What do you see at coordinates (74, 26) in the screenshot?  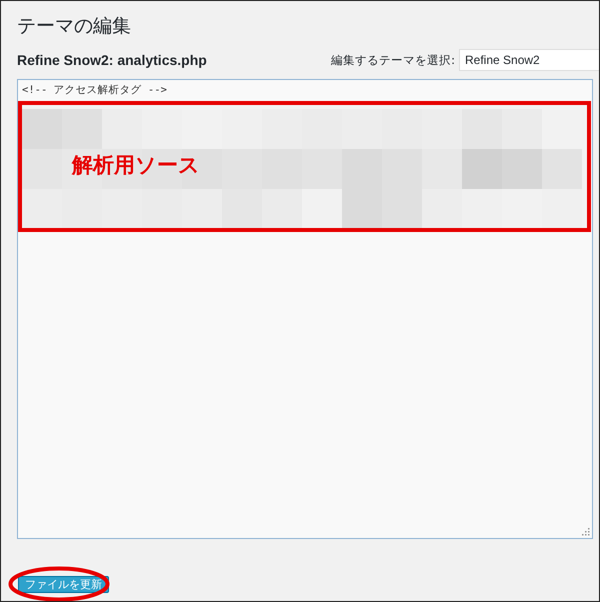 I see `page-title: テーマの編集` at bounding box center [74, 26].